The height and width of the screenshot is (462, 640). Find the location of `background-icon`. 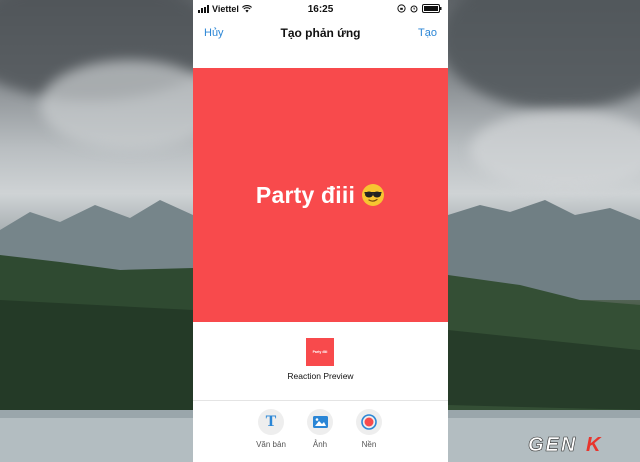

background-icon is located at coordinates (369, 422).